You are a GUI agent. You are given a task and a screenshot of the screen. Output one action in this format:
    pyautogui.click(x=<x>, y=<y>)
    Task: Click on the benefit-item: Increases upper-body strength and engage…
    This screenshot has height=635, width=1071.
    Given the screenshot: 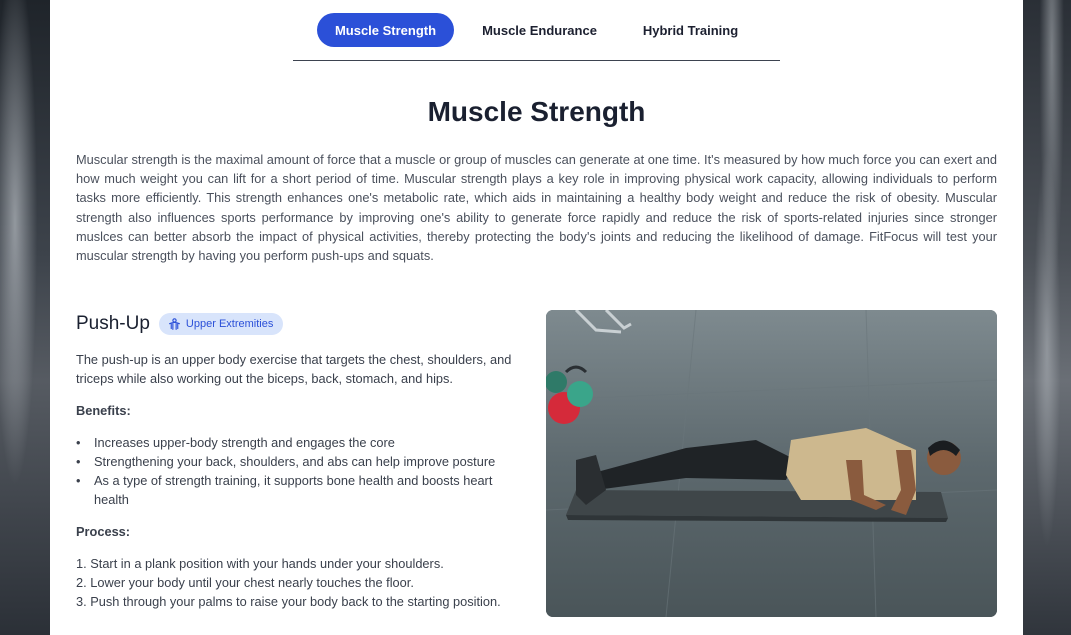 What is the action you would take?
    pyautogui.click(x=298, y=442)
    